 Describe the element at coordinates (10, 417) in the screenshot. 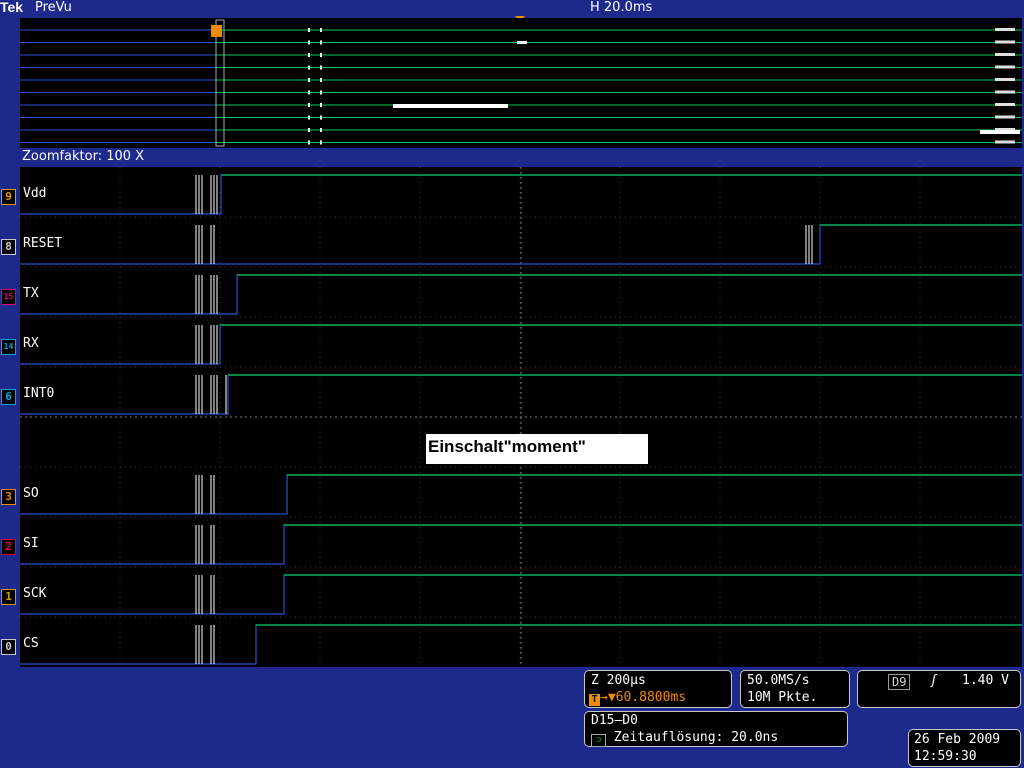

I see `channel-marker-column: 9 8 15 14 6 3 2 1 0` at that location.